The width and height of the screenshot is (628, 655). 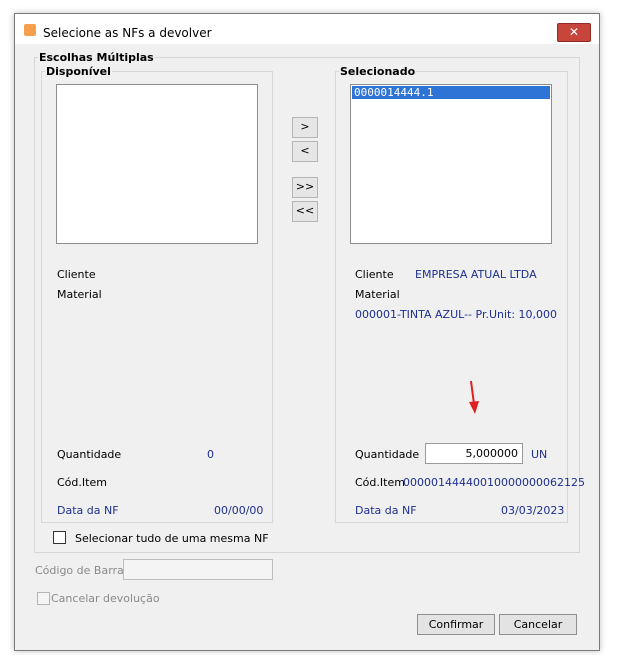 What do you see at coordinates (76, 274) in the screenshot?
I see `available-cliente-label: Cliente` at bounding box center [76, 274].